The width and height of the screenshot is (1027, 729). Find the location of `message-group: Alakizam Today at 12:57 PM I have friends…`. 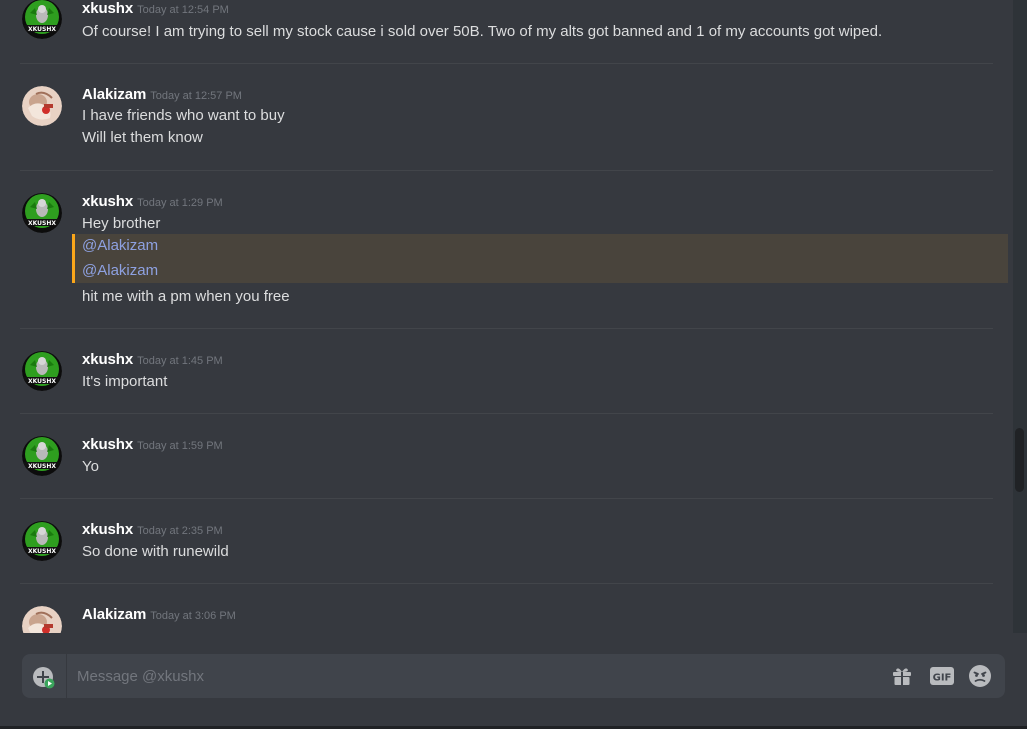

message-group: Alakizam Today at 12:57 PM I have friends… is located at coordinates (506, 116).